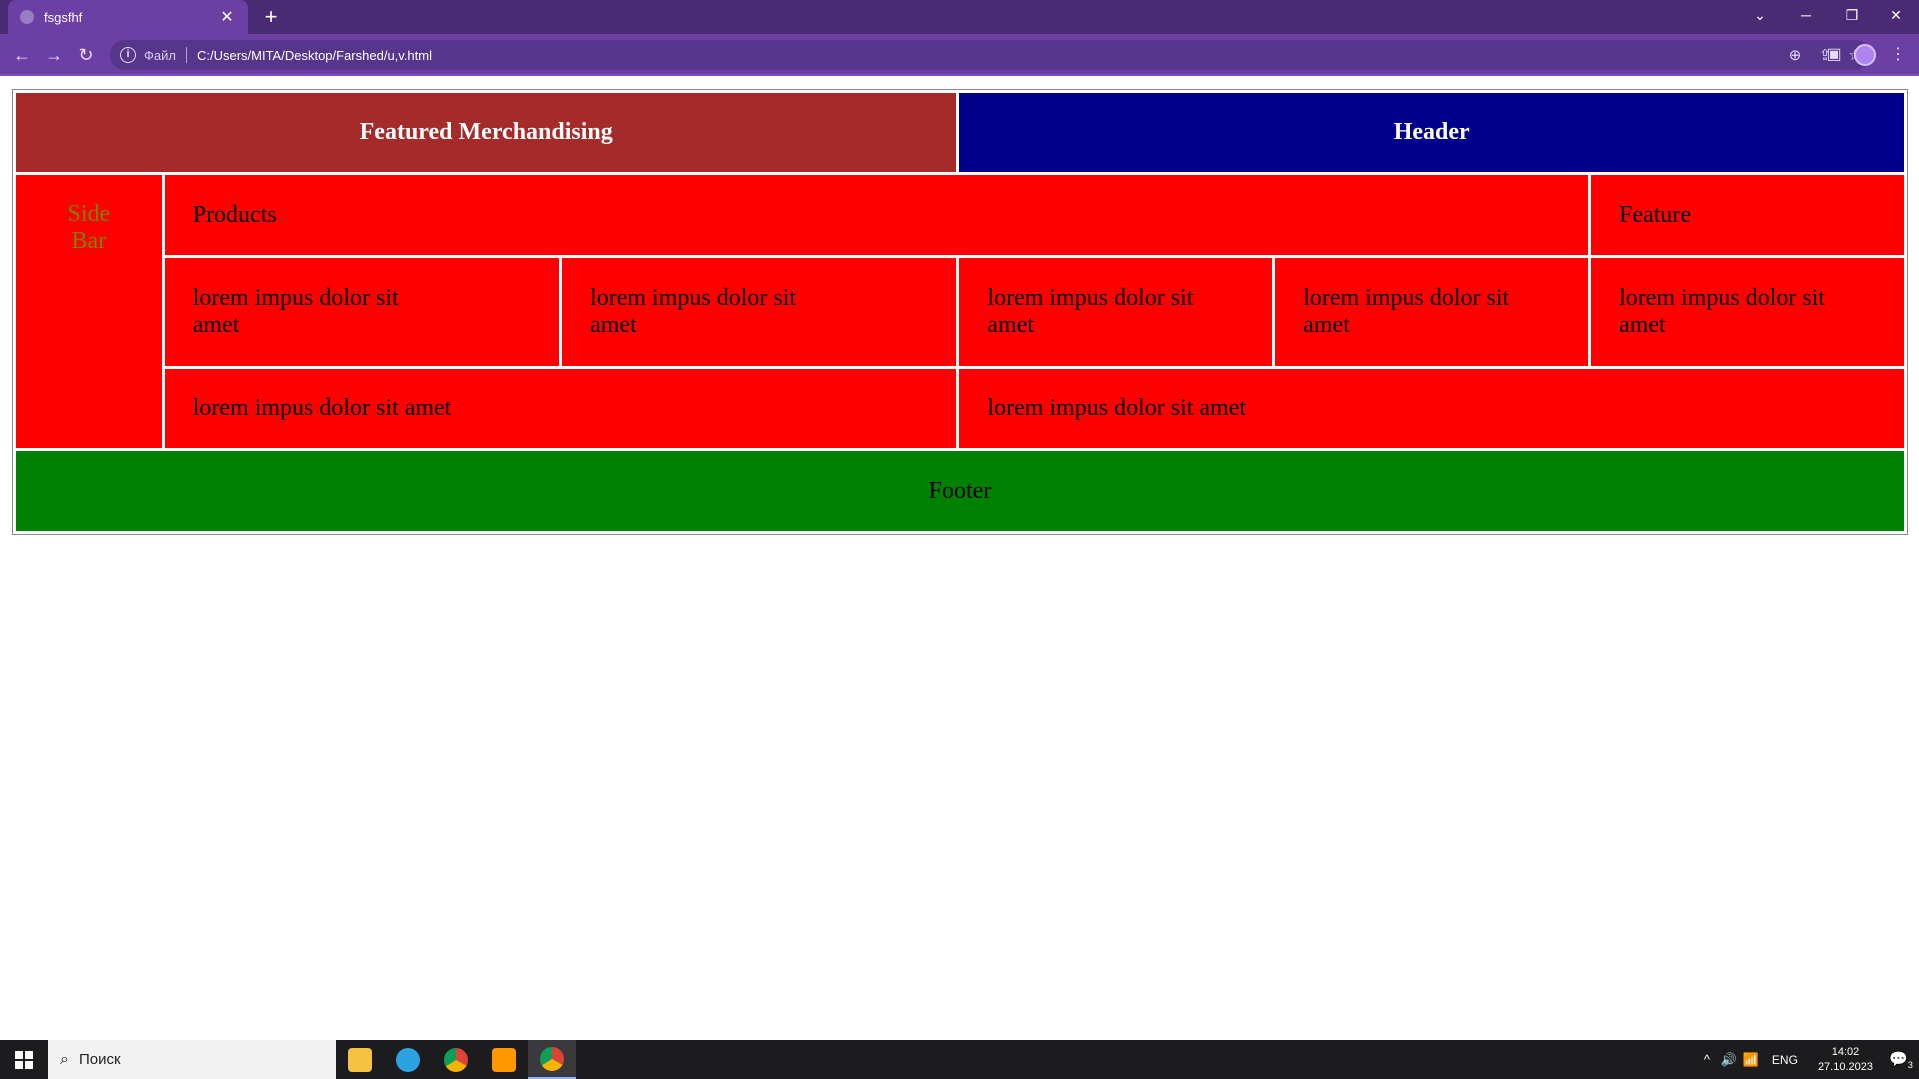 The height and width of the screenshot is (1079, 1919). I want to click on restore-button: ❐, so click(1852, 15).